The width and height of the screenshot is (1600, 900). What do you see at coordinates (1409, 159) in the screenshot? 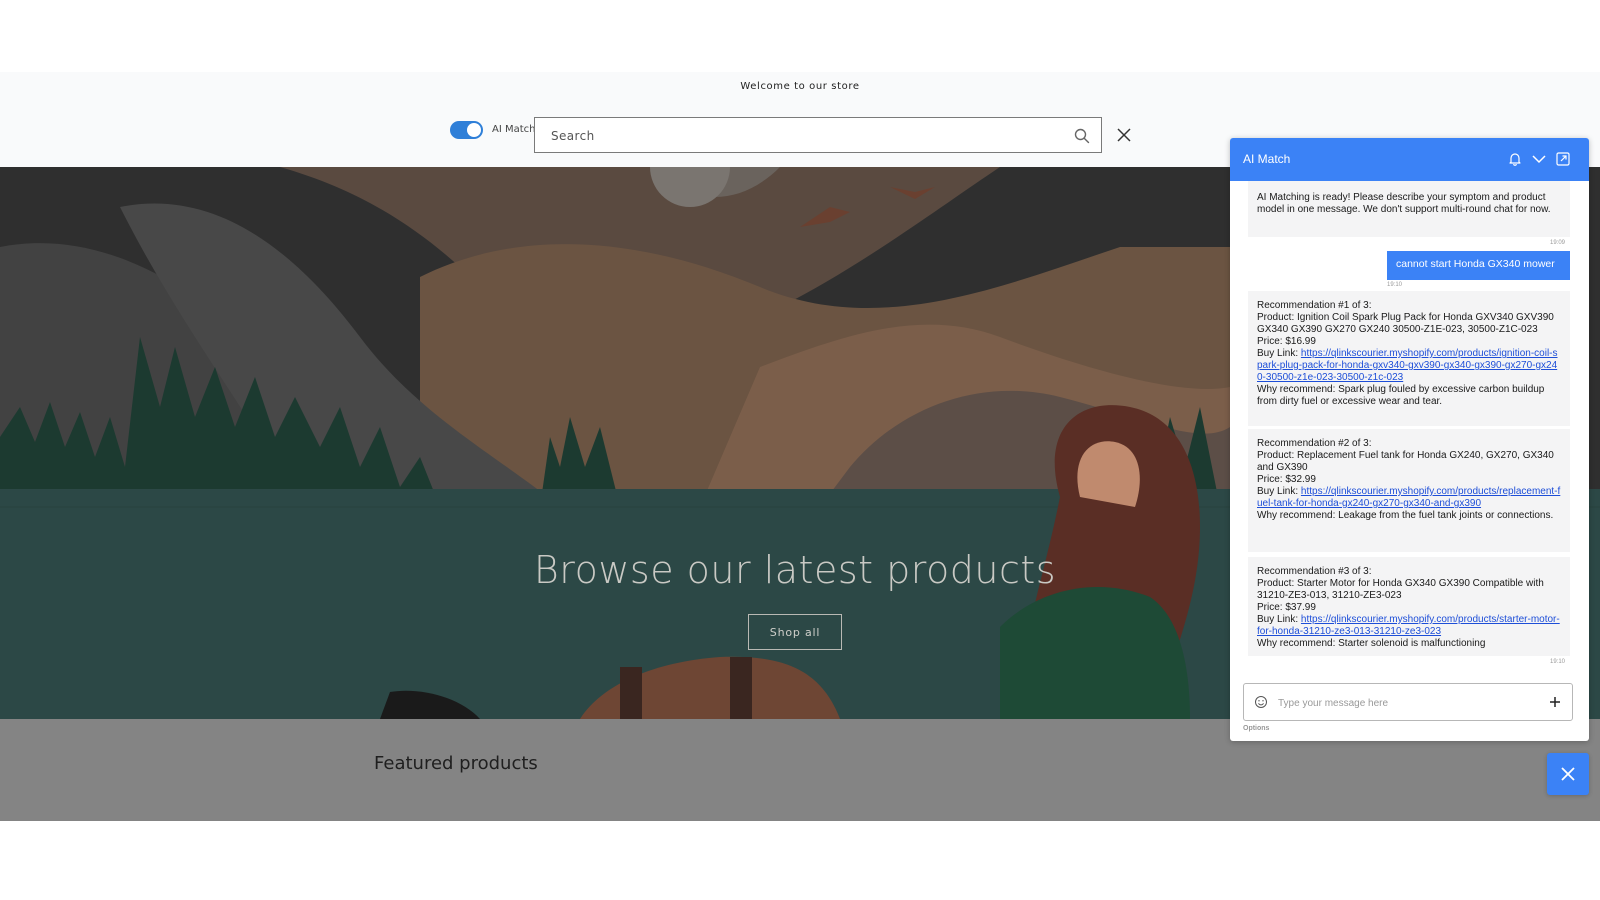
I see `chat-header: AI Match` at bounding box center [1409, 159].